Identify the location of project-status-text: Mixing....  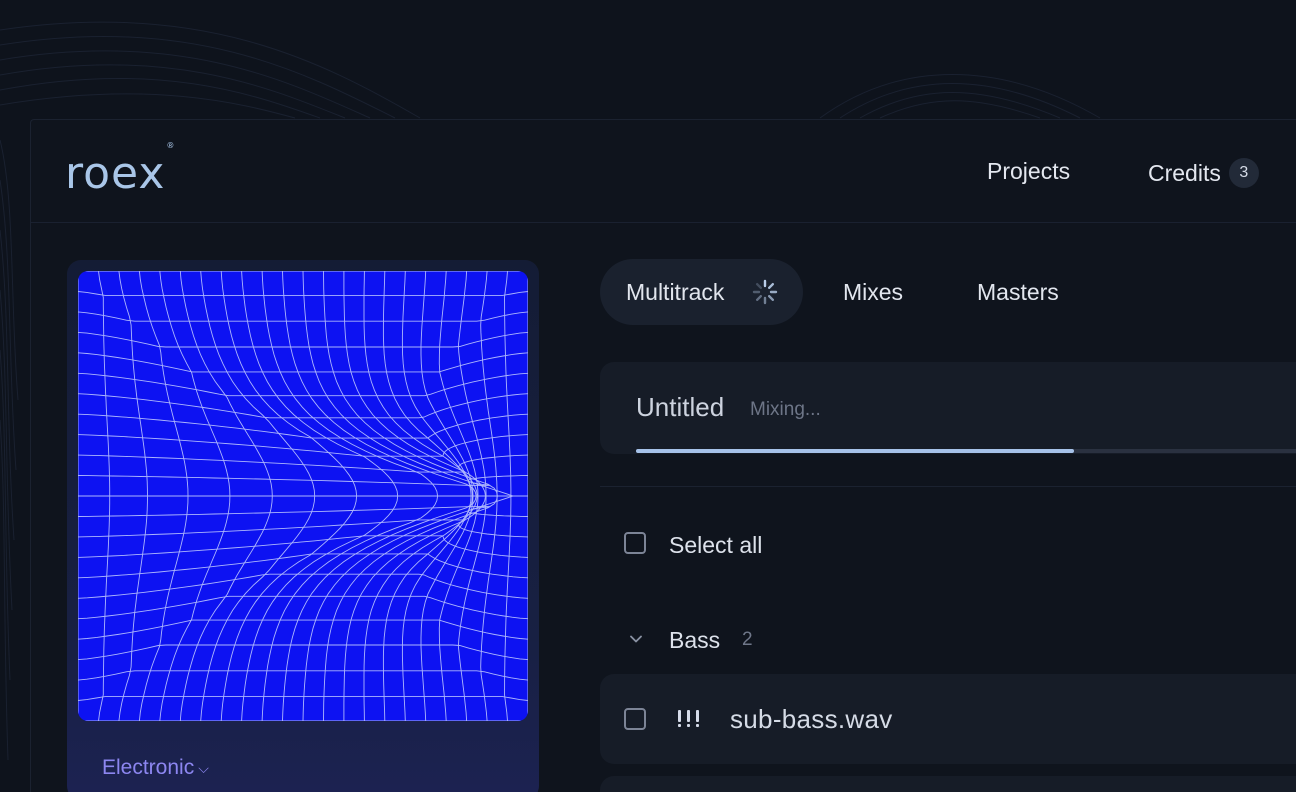
(785, 409).